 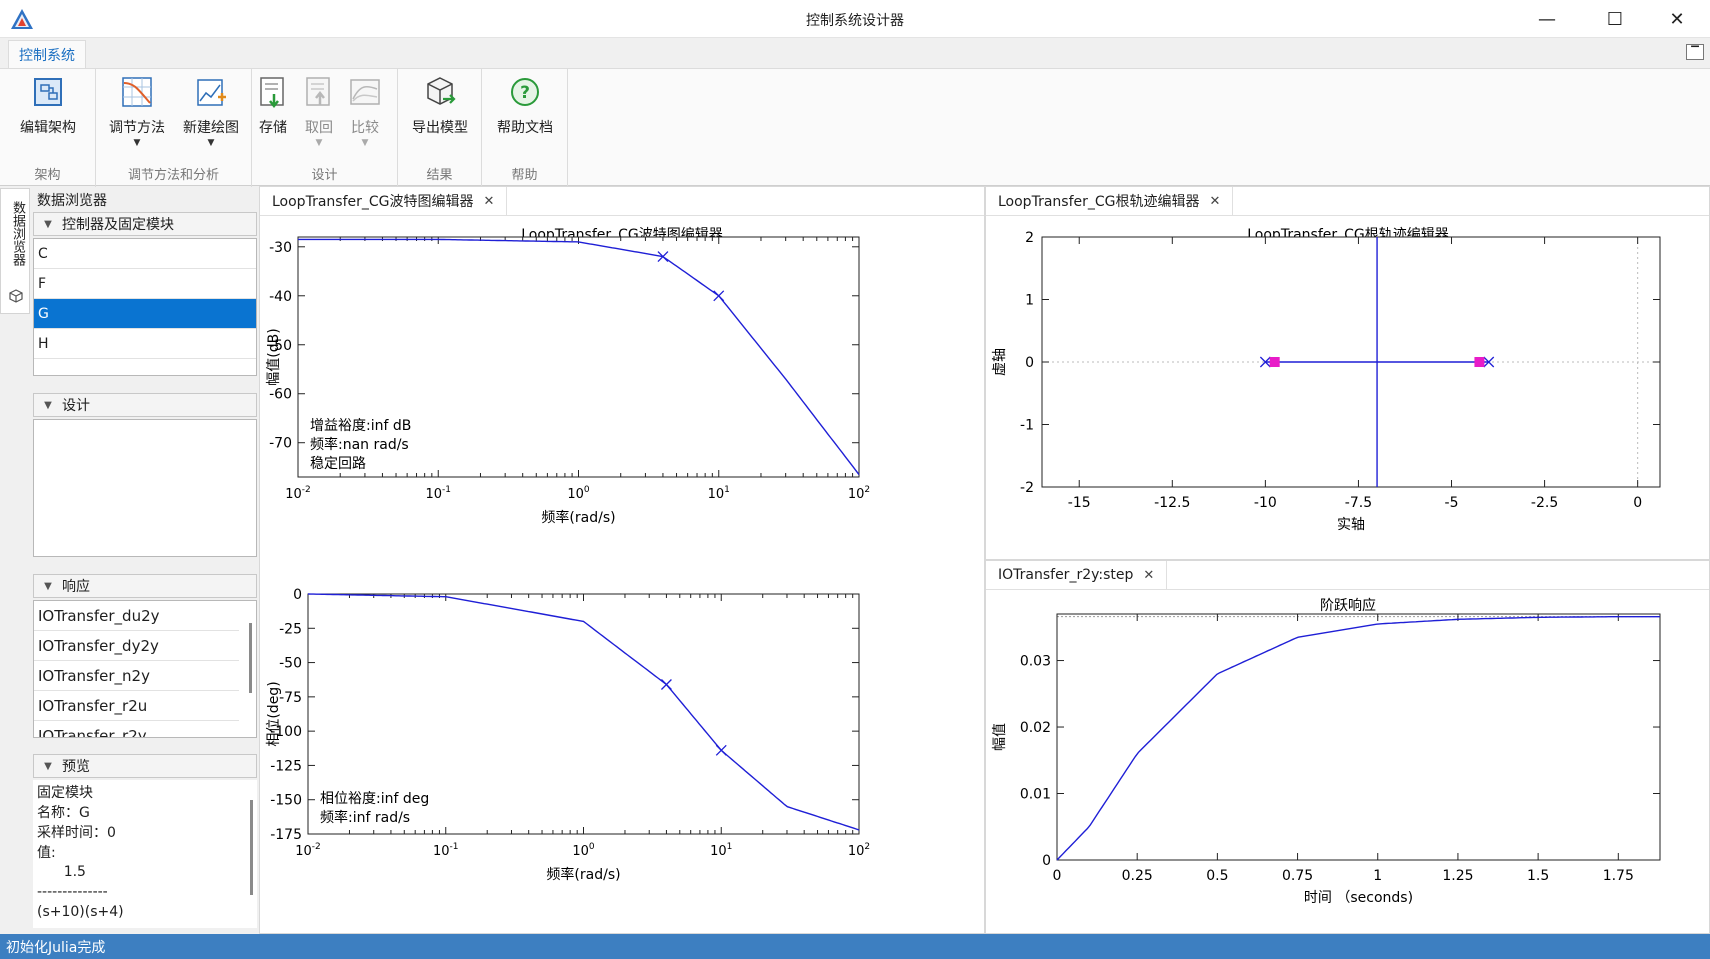 I want to click on list-item: IOTransfer_r2y, so click(x=136, y=729).